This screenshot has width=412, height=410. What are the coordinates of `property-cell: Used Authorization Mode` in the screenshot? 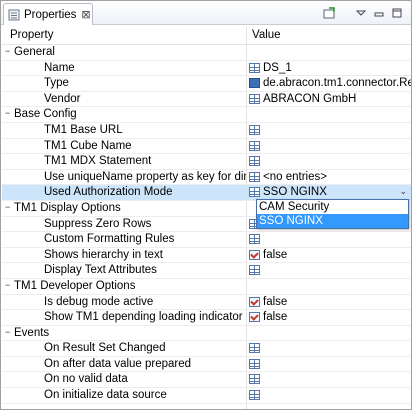 It's located at (124, 192).